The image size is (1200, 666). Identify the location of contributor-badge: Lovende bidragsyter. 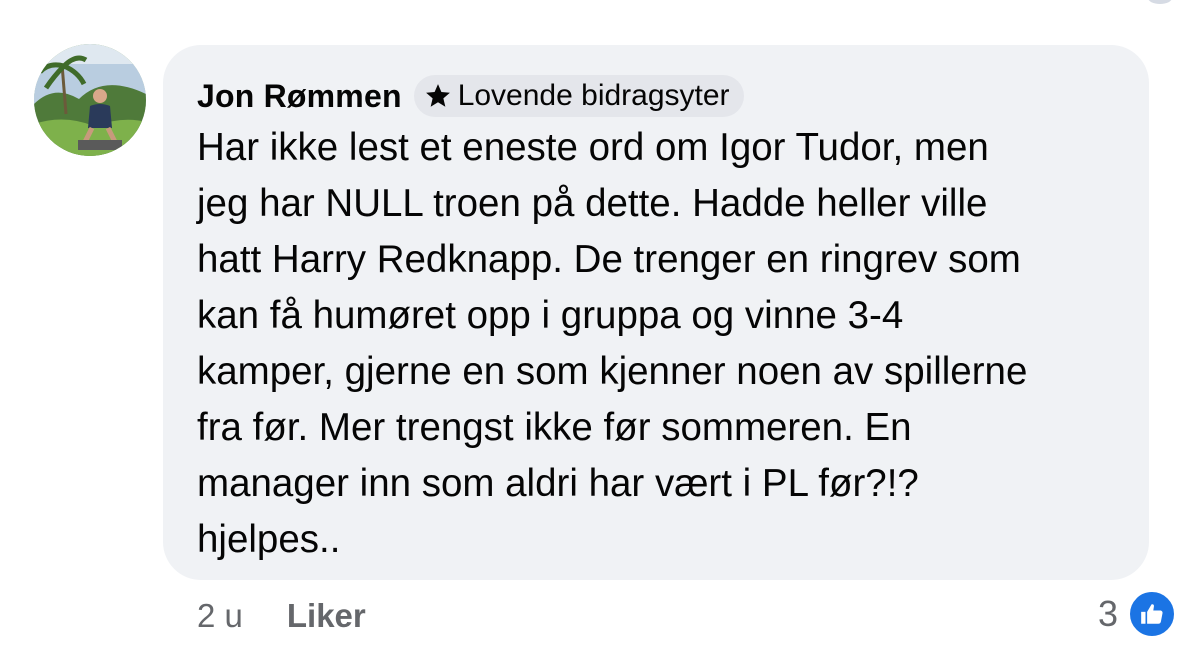
(578, 96).